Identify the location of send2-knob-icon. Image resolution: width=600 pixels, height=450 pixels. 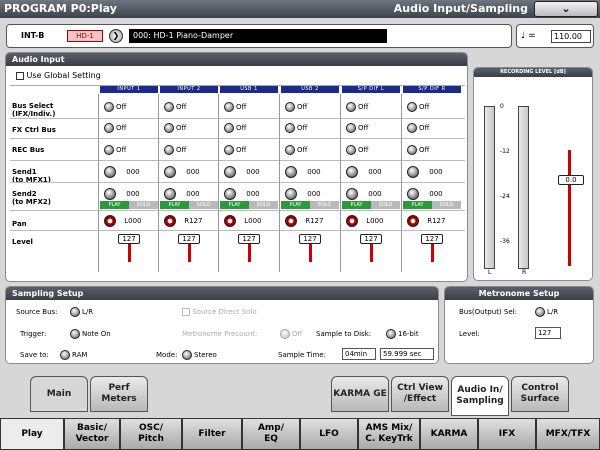
(110, 194).